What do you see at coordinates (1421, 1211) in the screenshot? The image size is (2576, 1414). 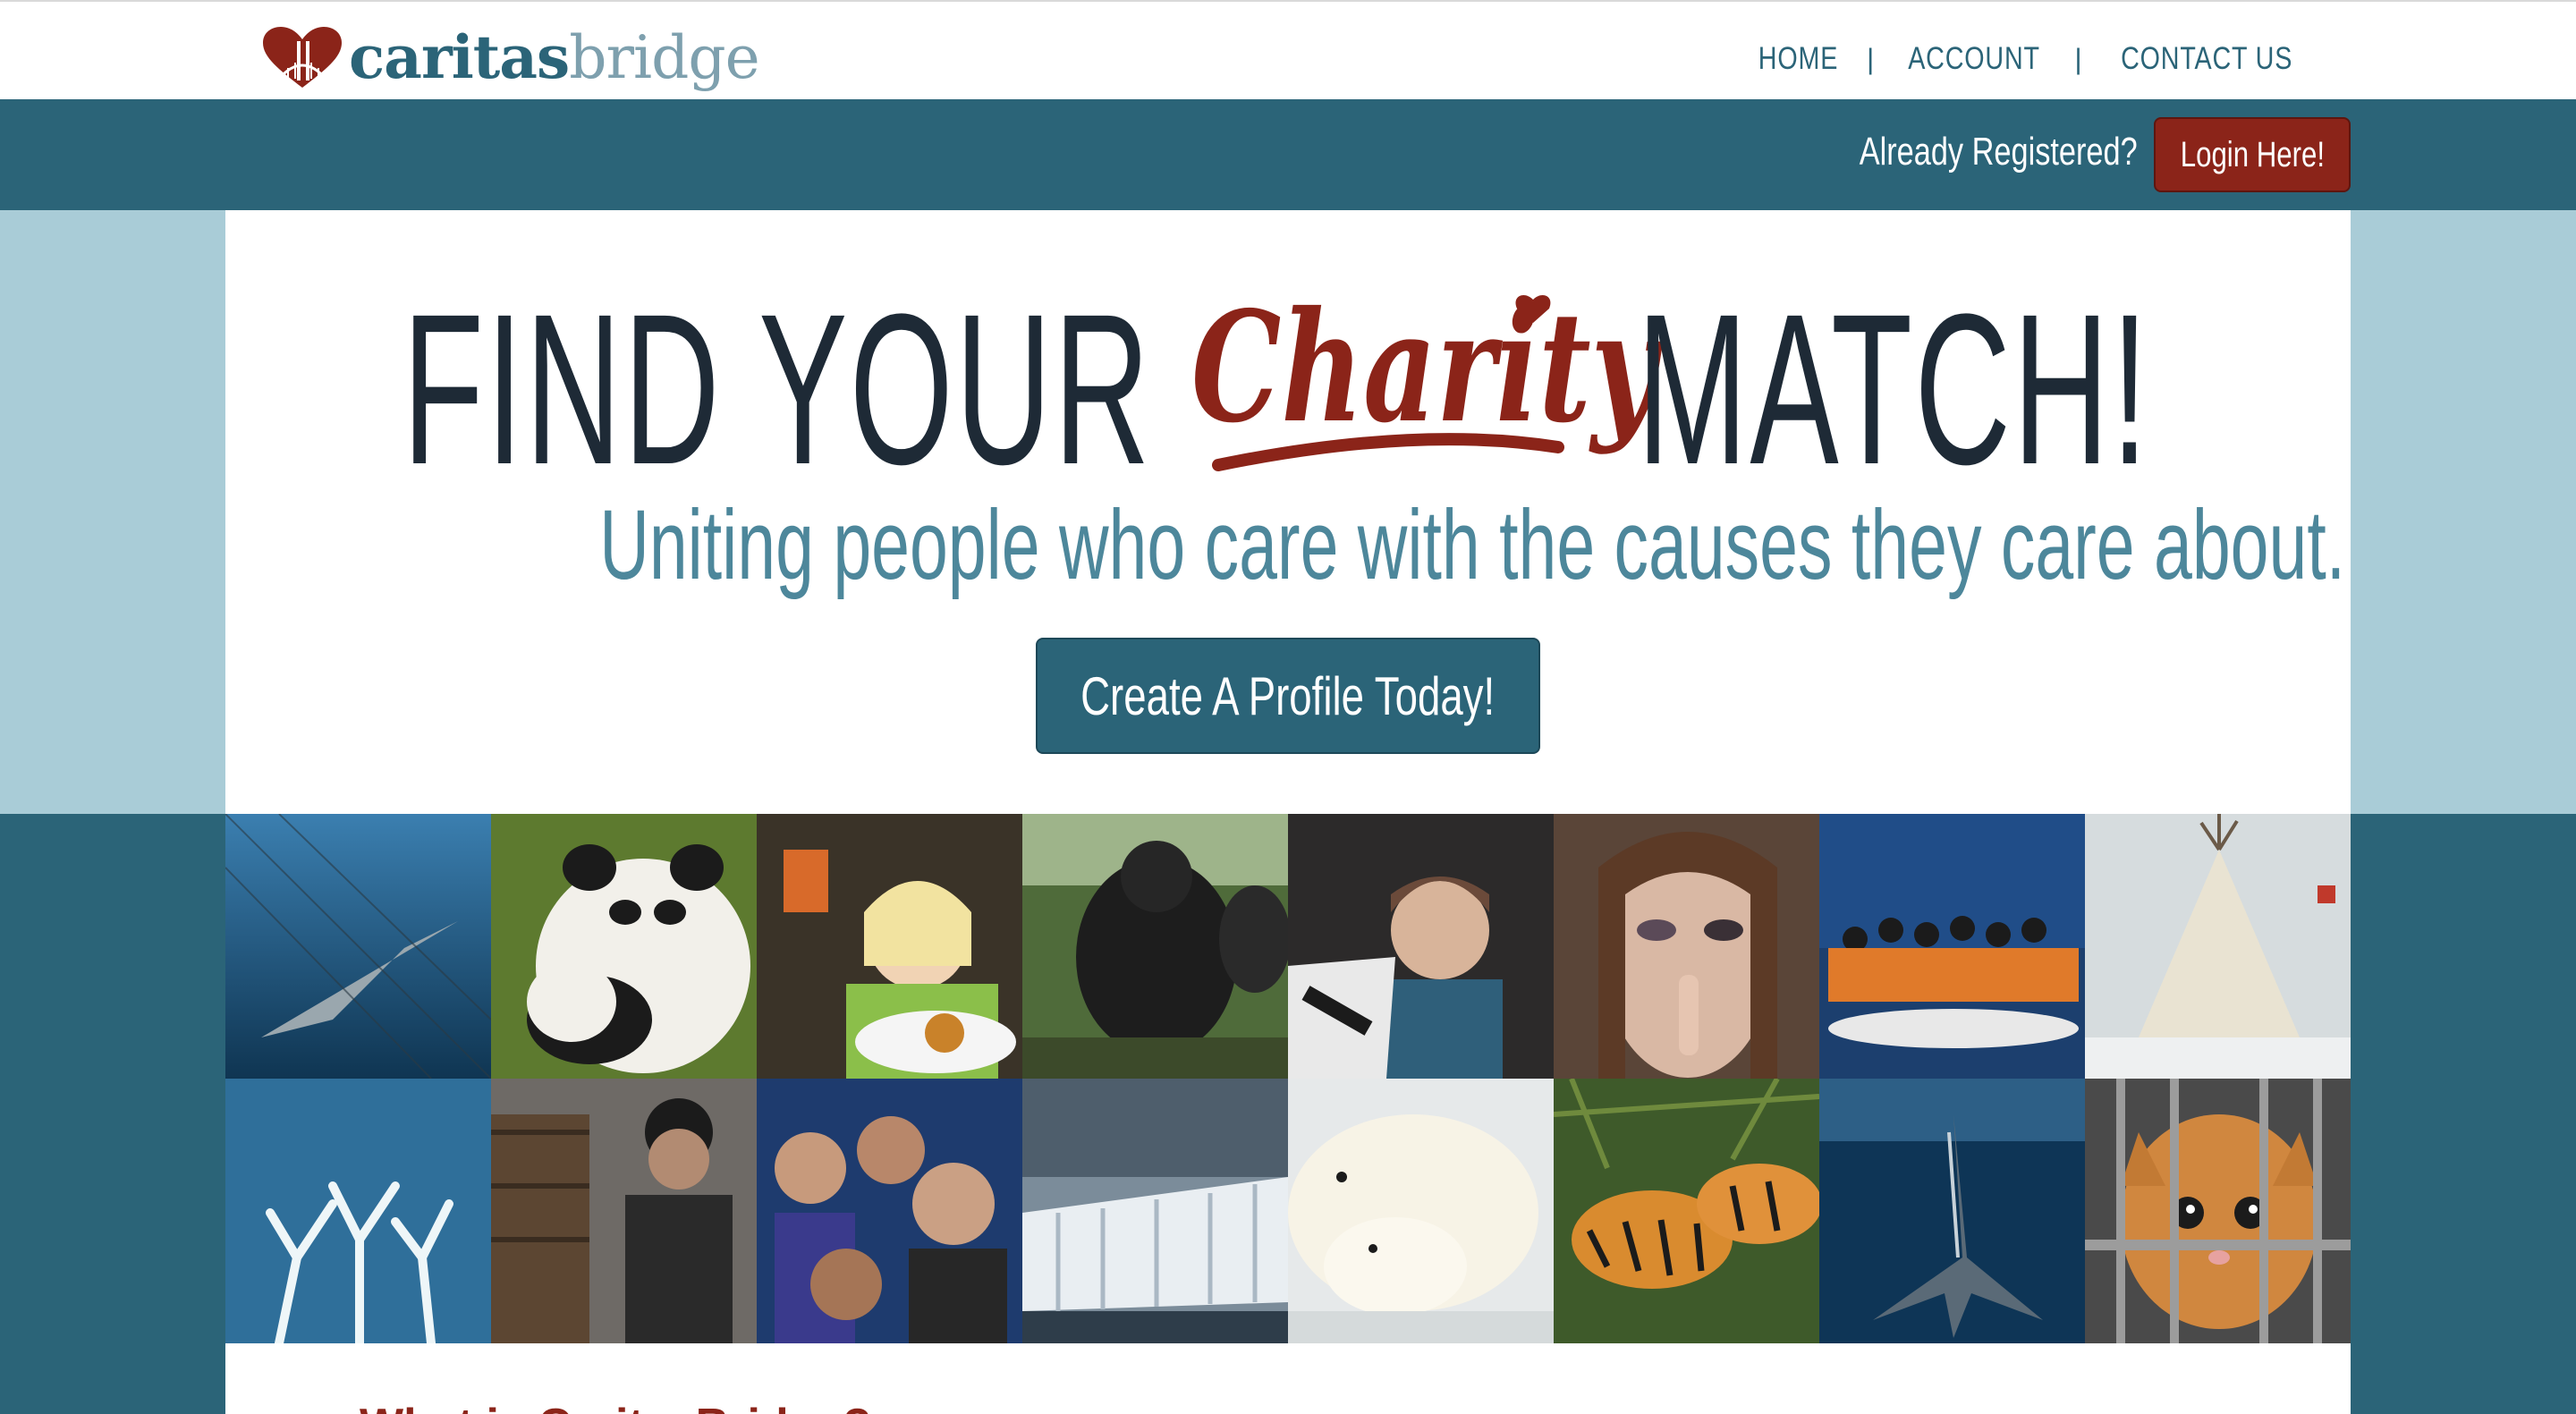 I see `photo-polar-bears` at bounding box center [1421, 1211].